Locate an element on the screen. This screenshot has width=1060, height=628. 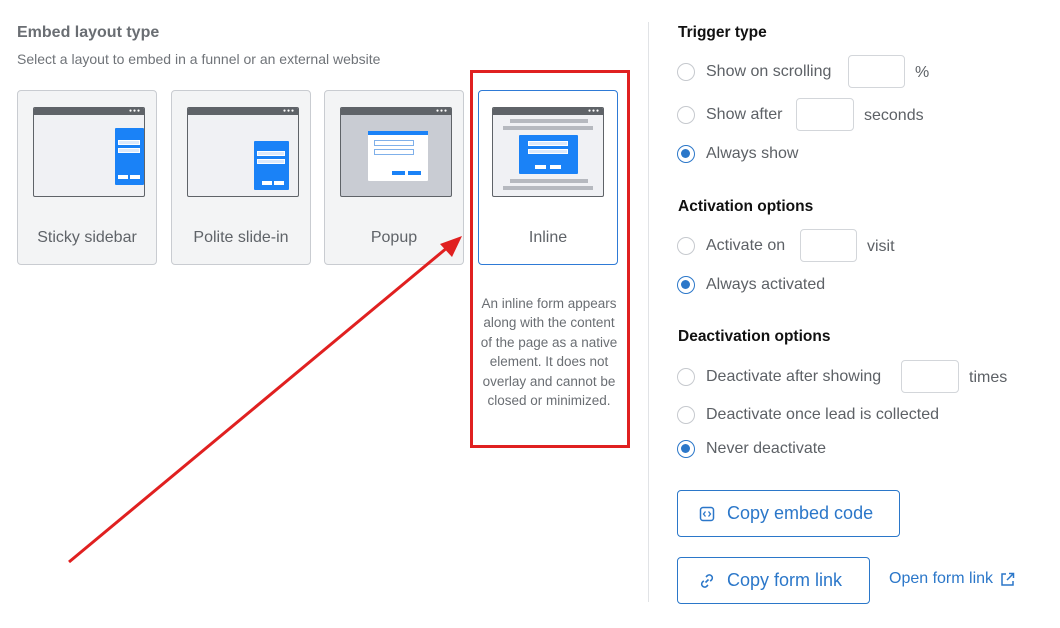
option-label: Show after is located at coordinates (744, 114).